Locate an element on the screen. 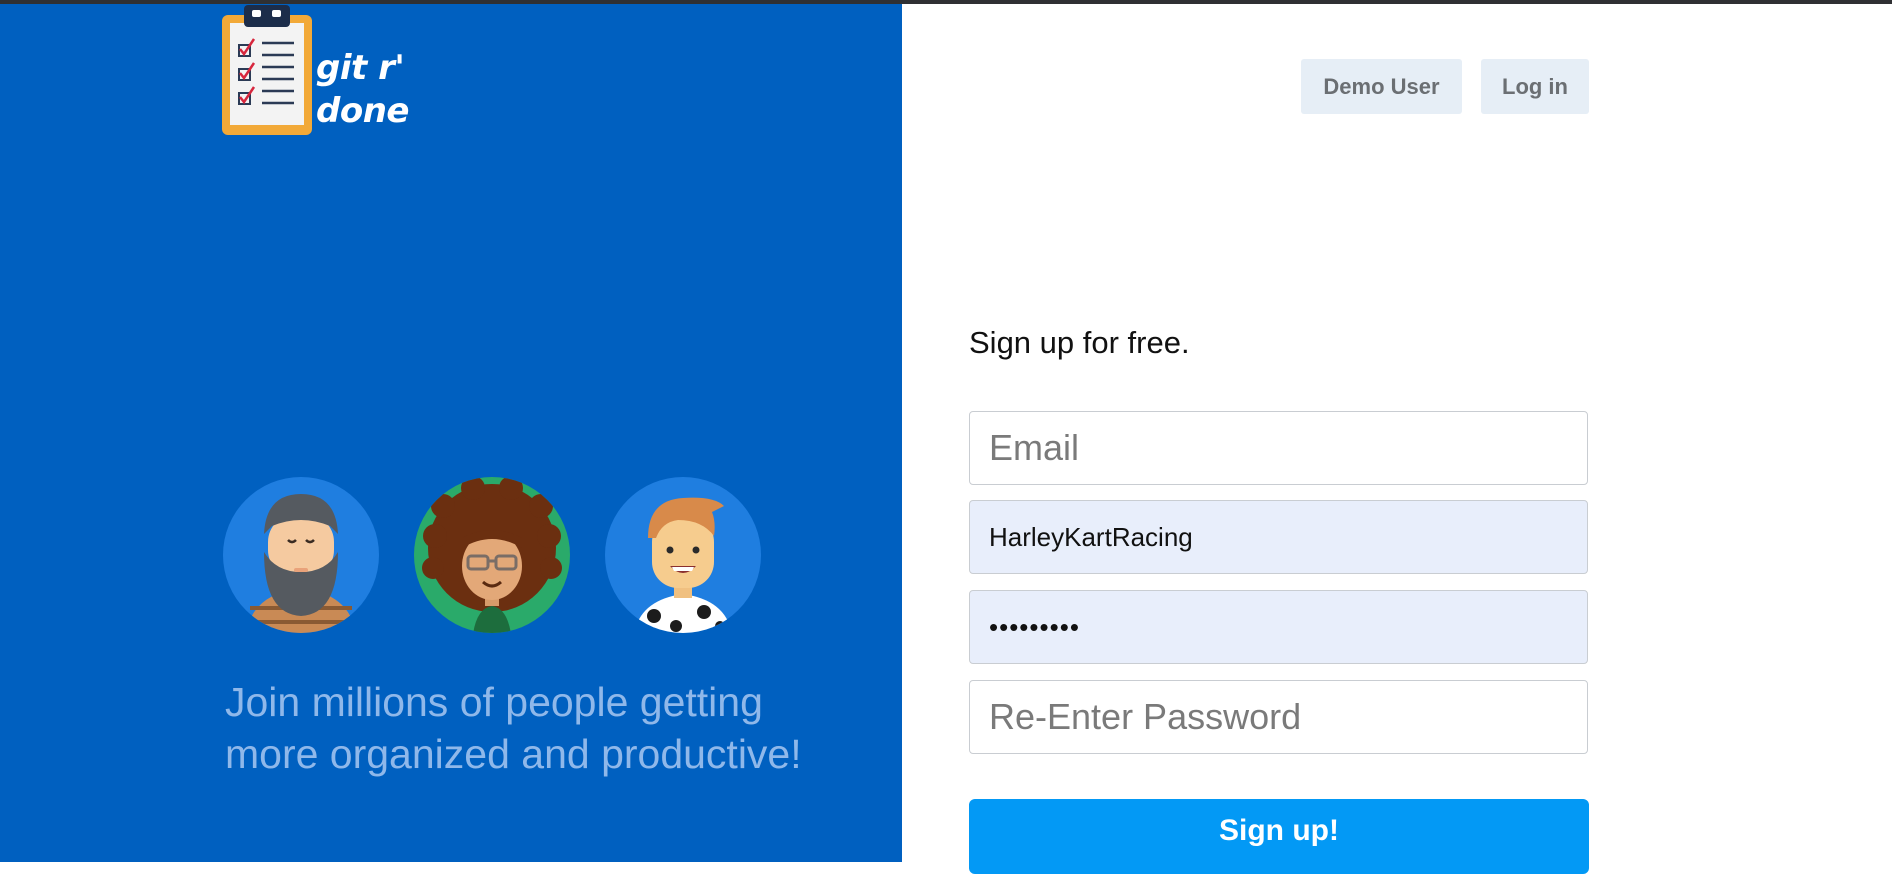  demo-user-button: Demo User is located at coordinates (1381, 86).